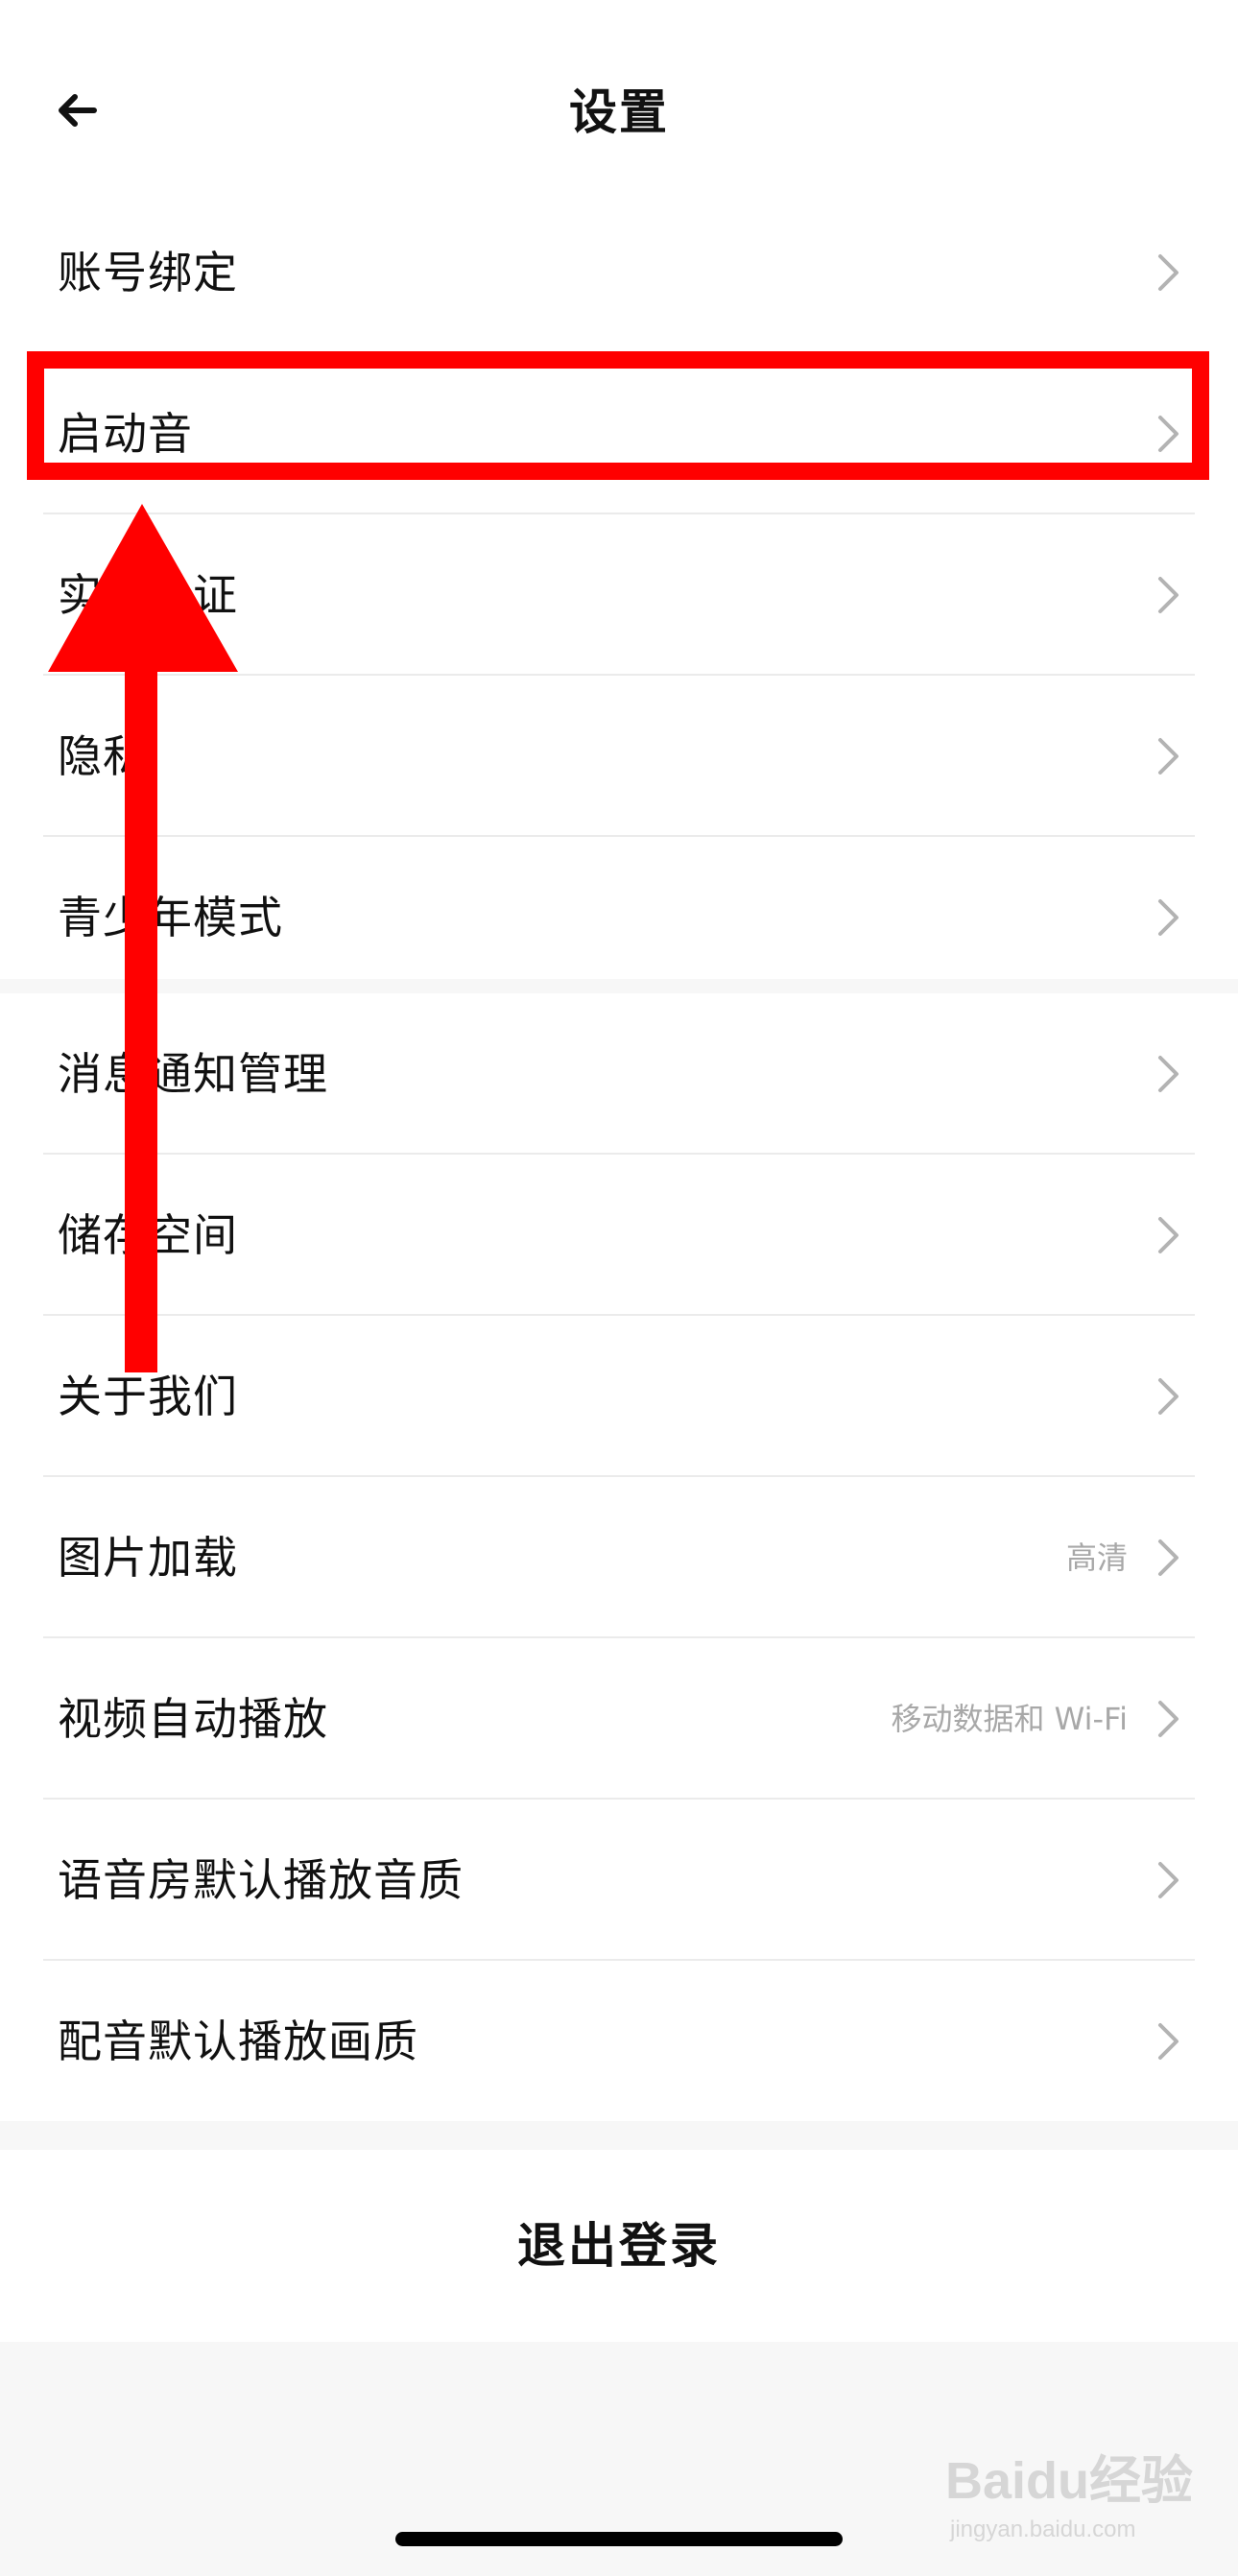 The image size is (1238, 2576). Describe the element at coordinates (619, 1074) in the screenshot. I see `settings-row-notification-management: 消息通知管理` at that location.